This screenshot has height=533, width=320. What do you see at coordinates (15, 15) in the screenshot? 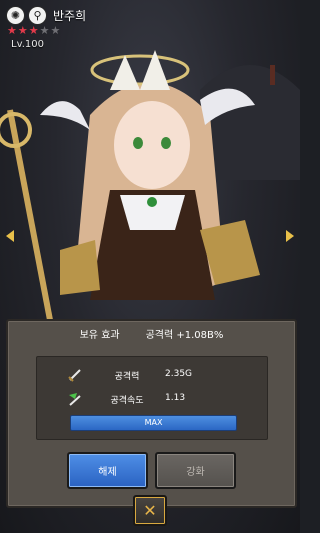
I see `sun-emblem-icon: ✺` at bounding box center [15, 15].